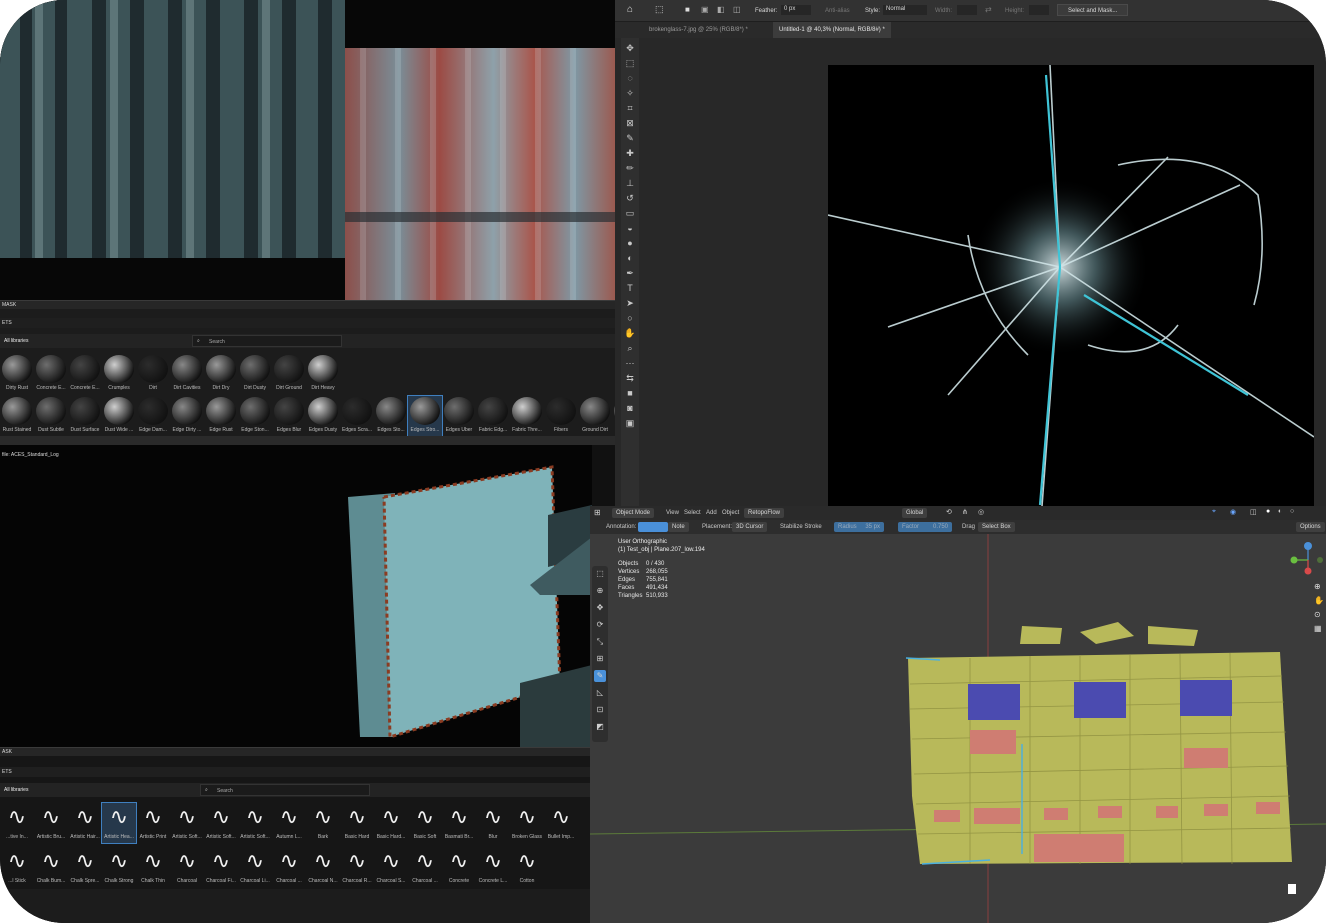 Image resolution: width=1326 pixels, height=923 pixels. What do you see at coordinates (51, 416) in the screenshot?
I see `asset-thumbnail: Dust Subtle` at bounding box center [51, 416].